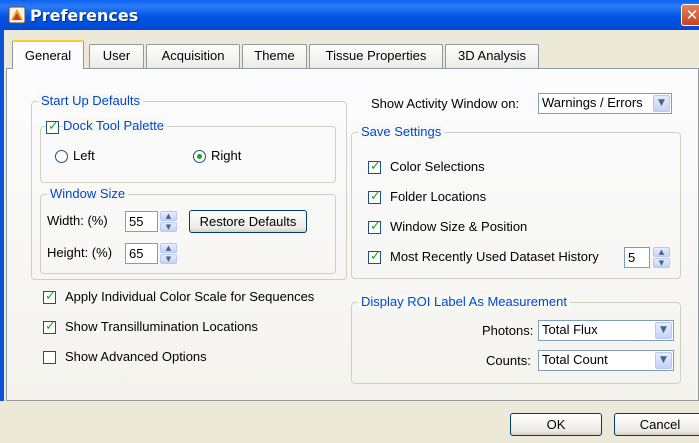  I want to click on startup-defaults-legend: Start Up Defaults, so click(90, 100).